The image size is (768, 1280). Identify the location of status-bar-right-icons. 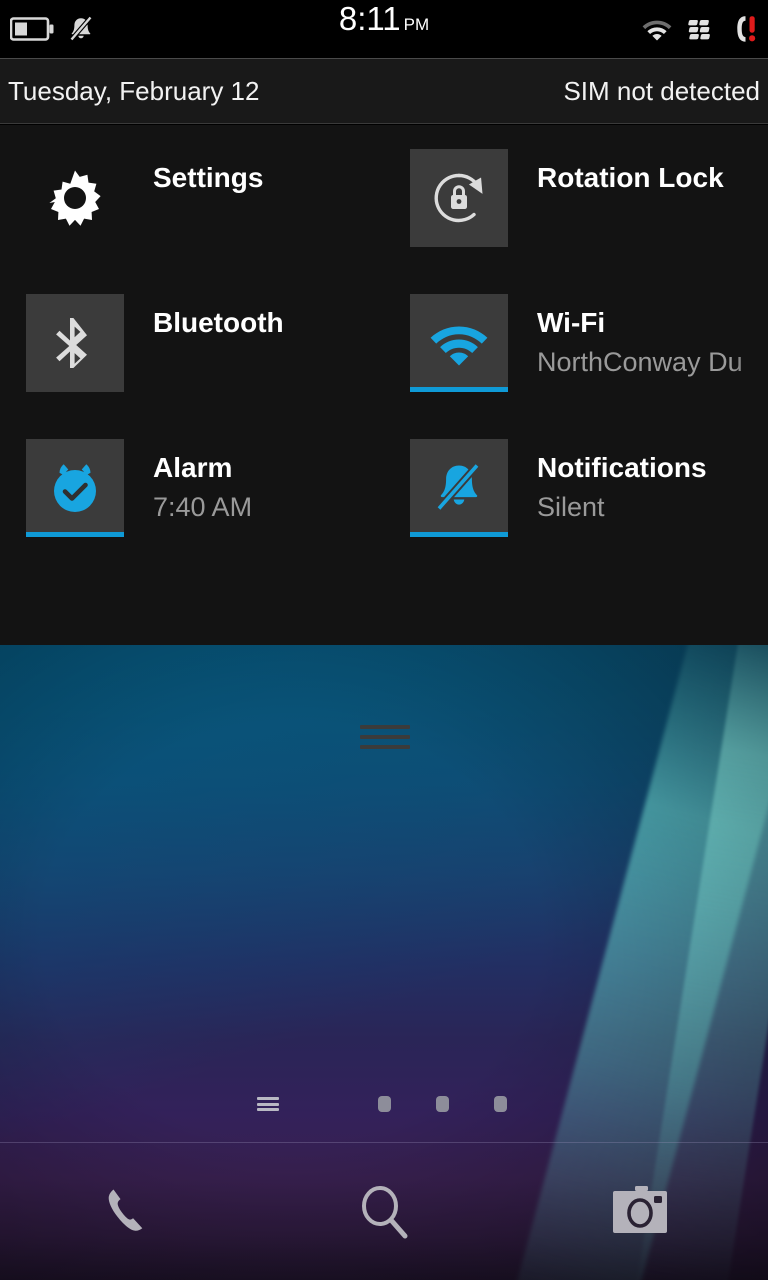
(699, 29).